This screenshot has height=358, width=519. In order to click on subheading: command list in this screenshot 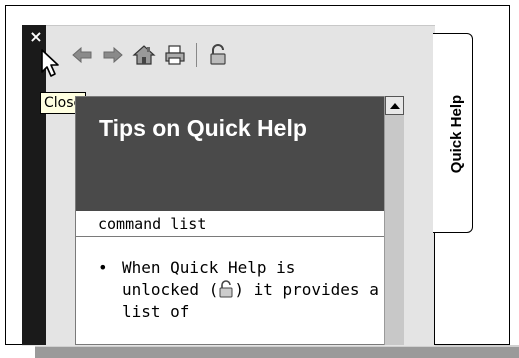, I will do `click(230, 224)`.